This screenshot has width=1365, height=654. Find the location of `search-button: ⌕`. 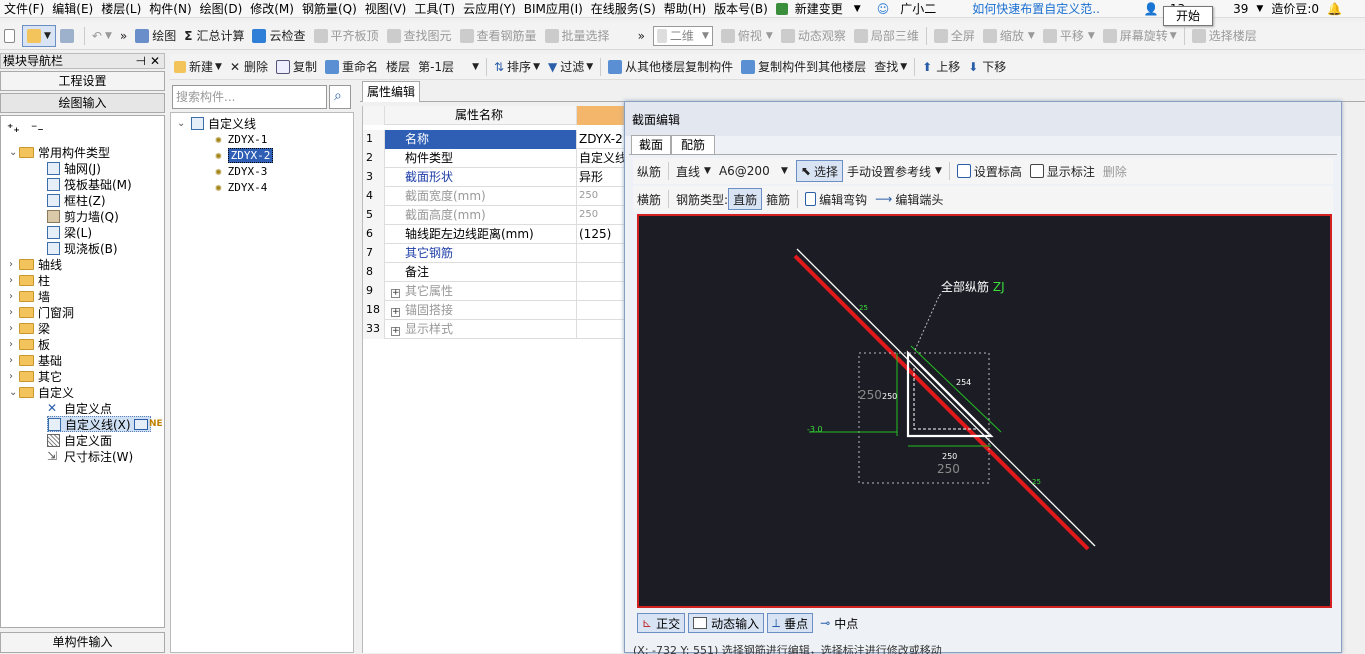

search-button: ⌕ is located at coordinates (340, 97).